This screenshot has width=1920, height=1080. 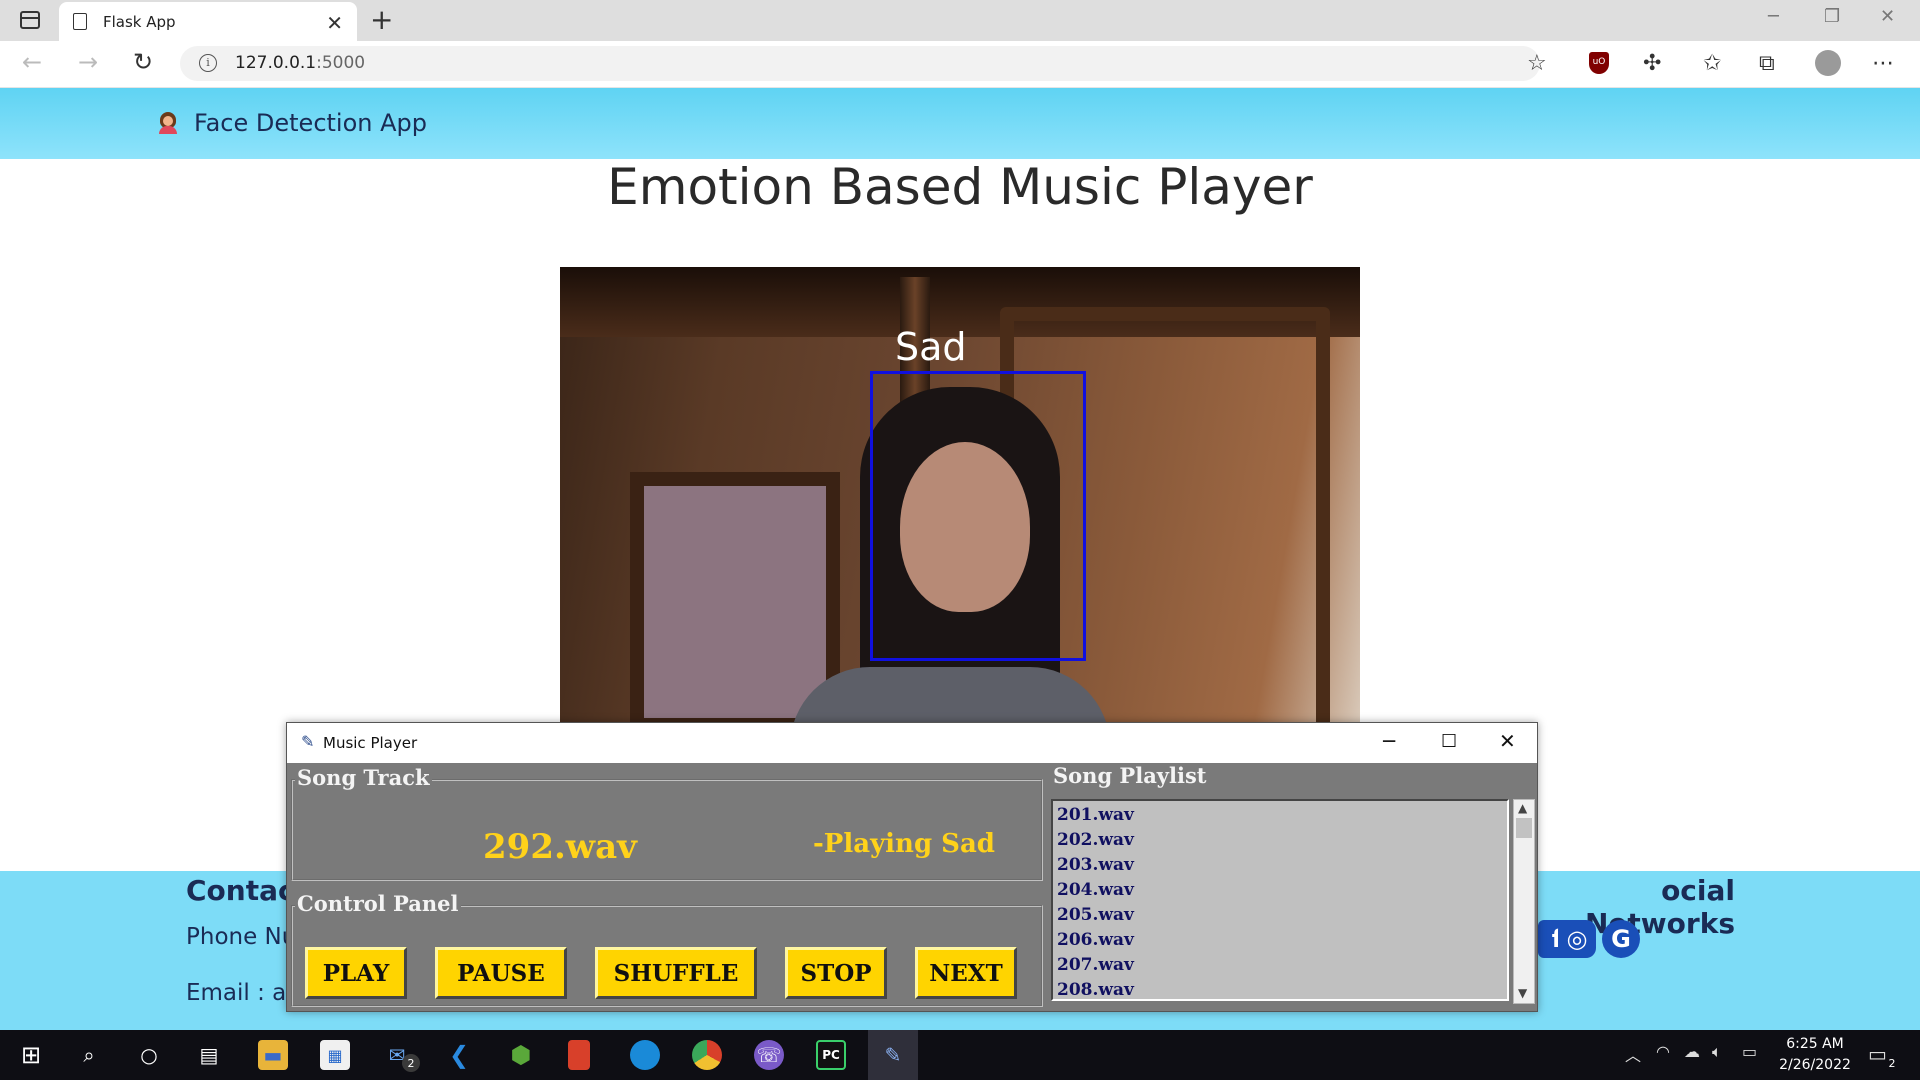 What do you see at coordinates (960, 187) in the screenshot?
I see `page-title: Emotion Based Music Player` at bounding box center [960, 187].